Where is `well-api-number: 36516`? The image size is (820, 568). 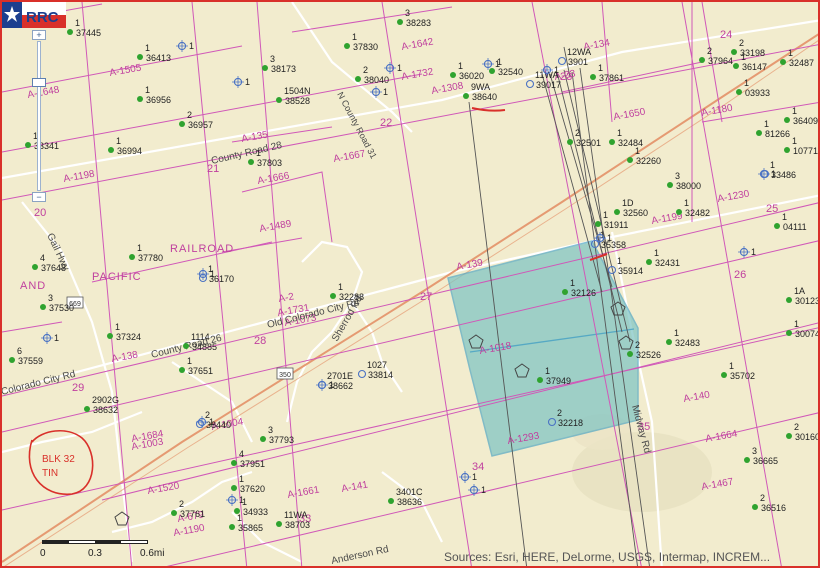
well-api-number: 36516 is located at coordinates (773, 508).